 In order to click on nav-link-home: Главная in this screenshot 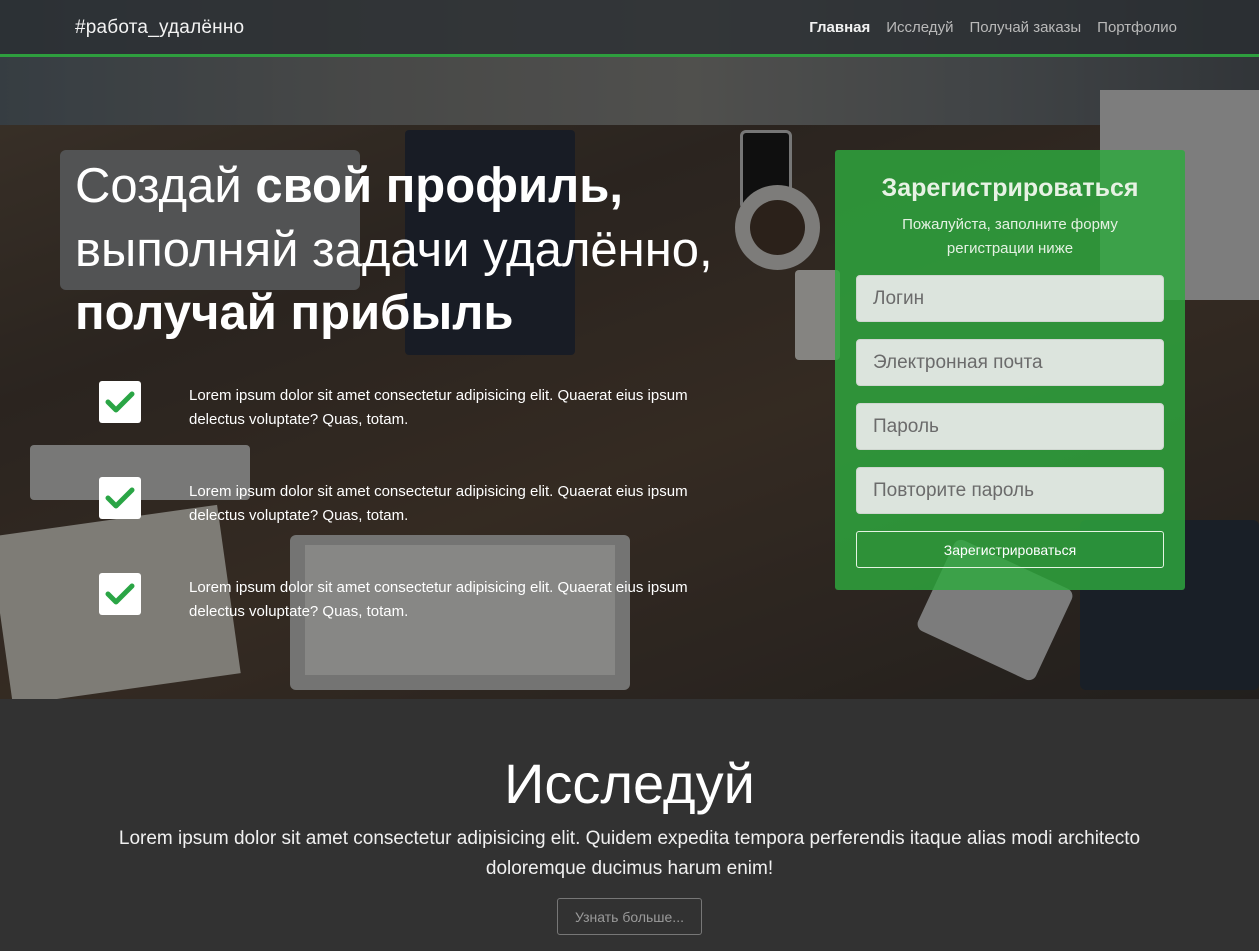, I will do `click(839, 27)`.